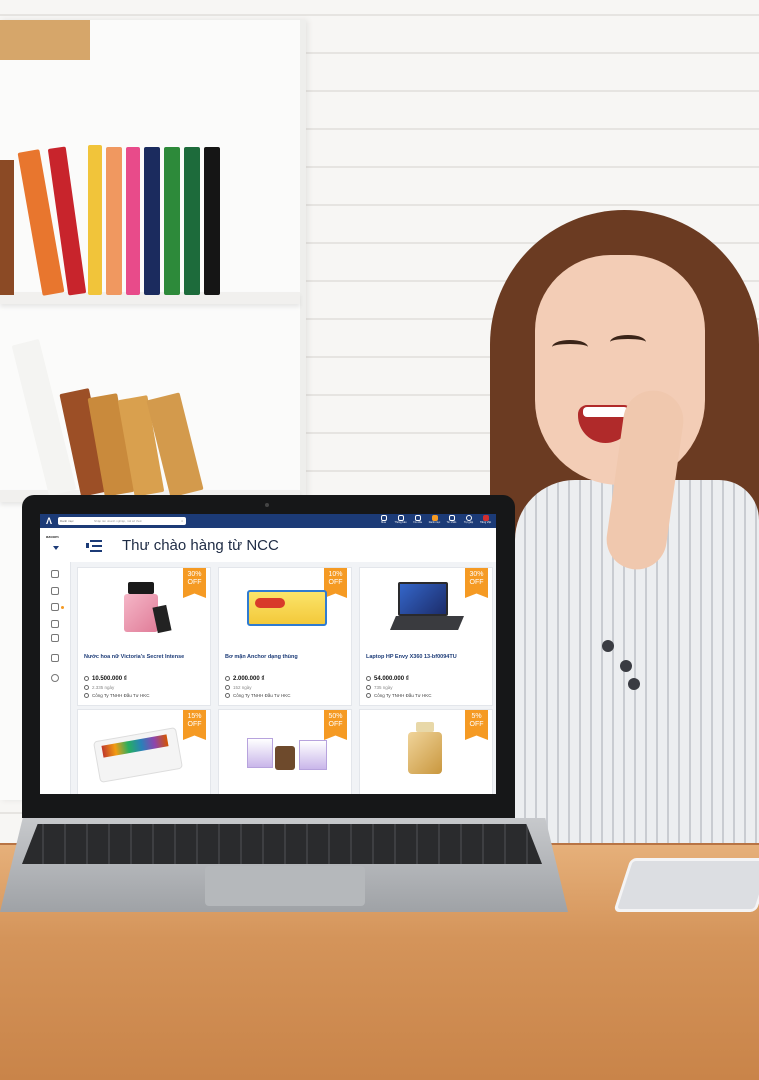 The image size is (759, 1080). I want to click on product-price: 2.000.000 ₫, so click(244, 679).